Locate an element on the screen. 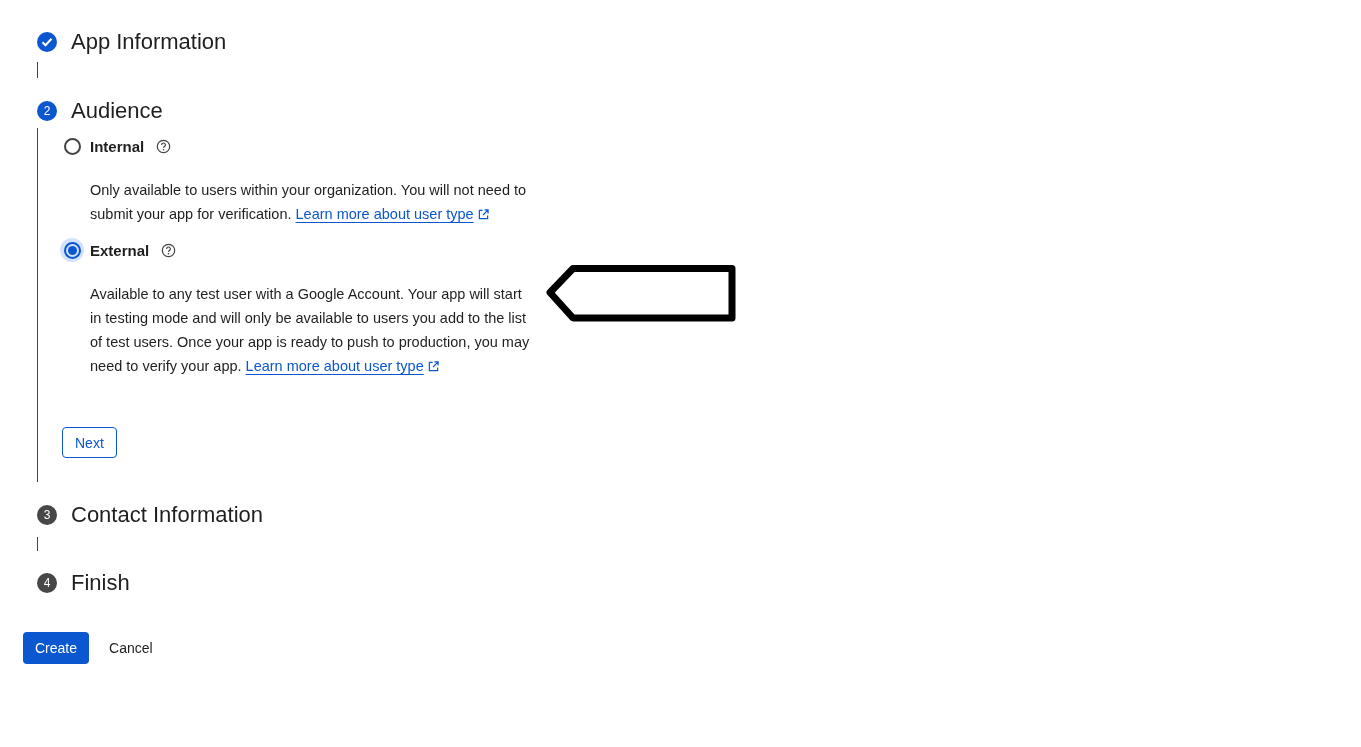 The height and width of the screenshot is (747, 1361). step-title: Contact Information is located at coordinates (167, 515).